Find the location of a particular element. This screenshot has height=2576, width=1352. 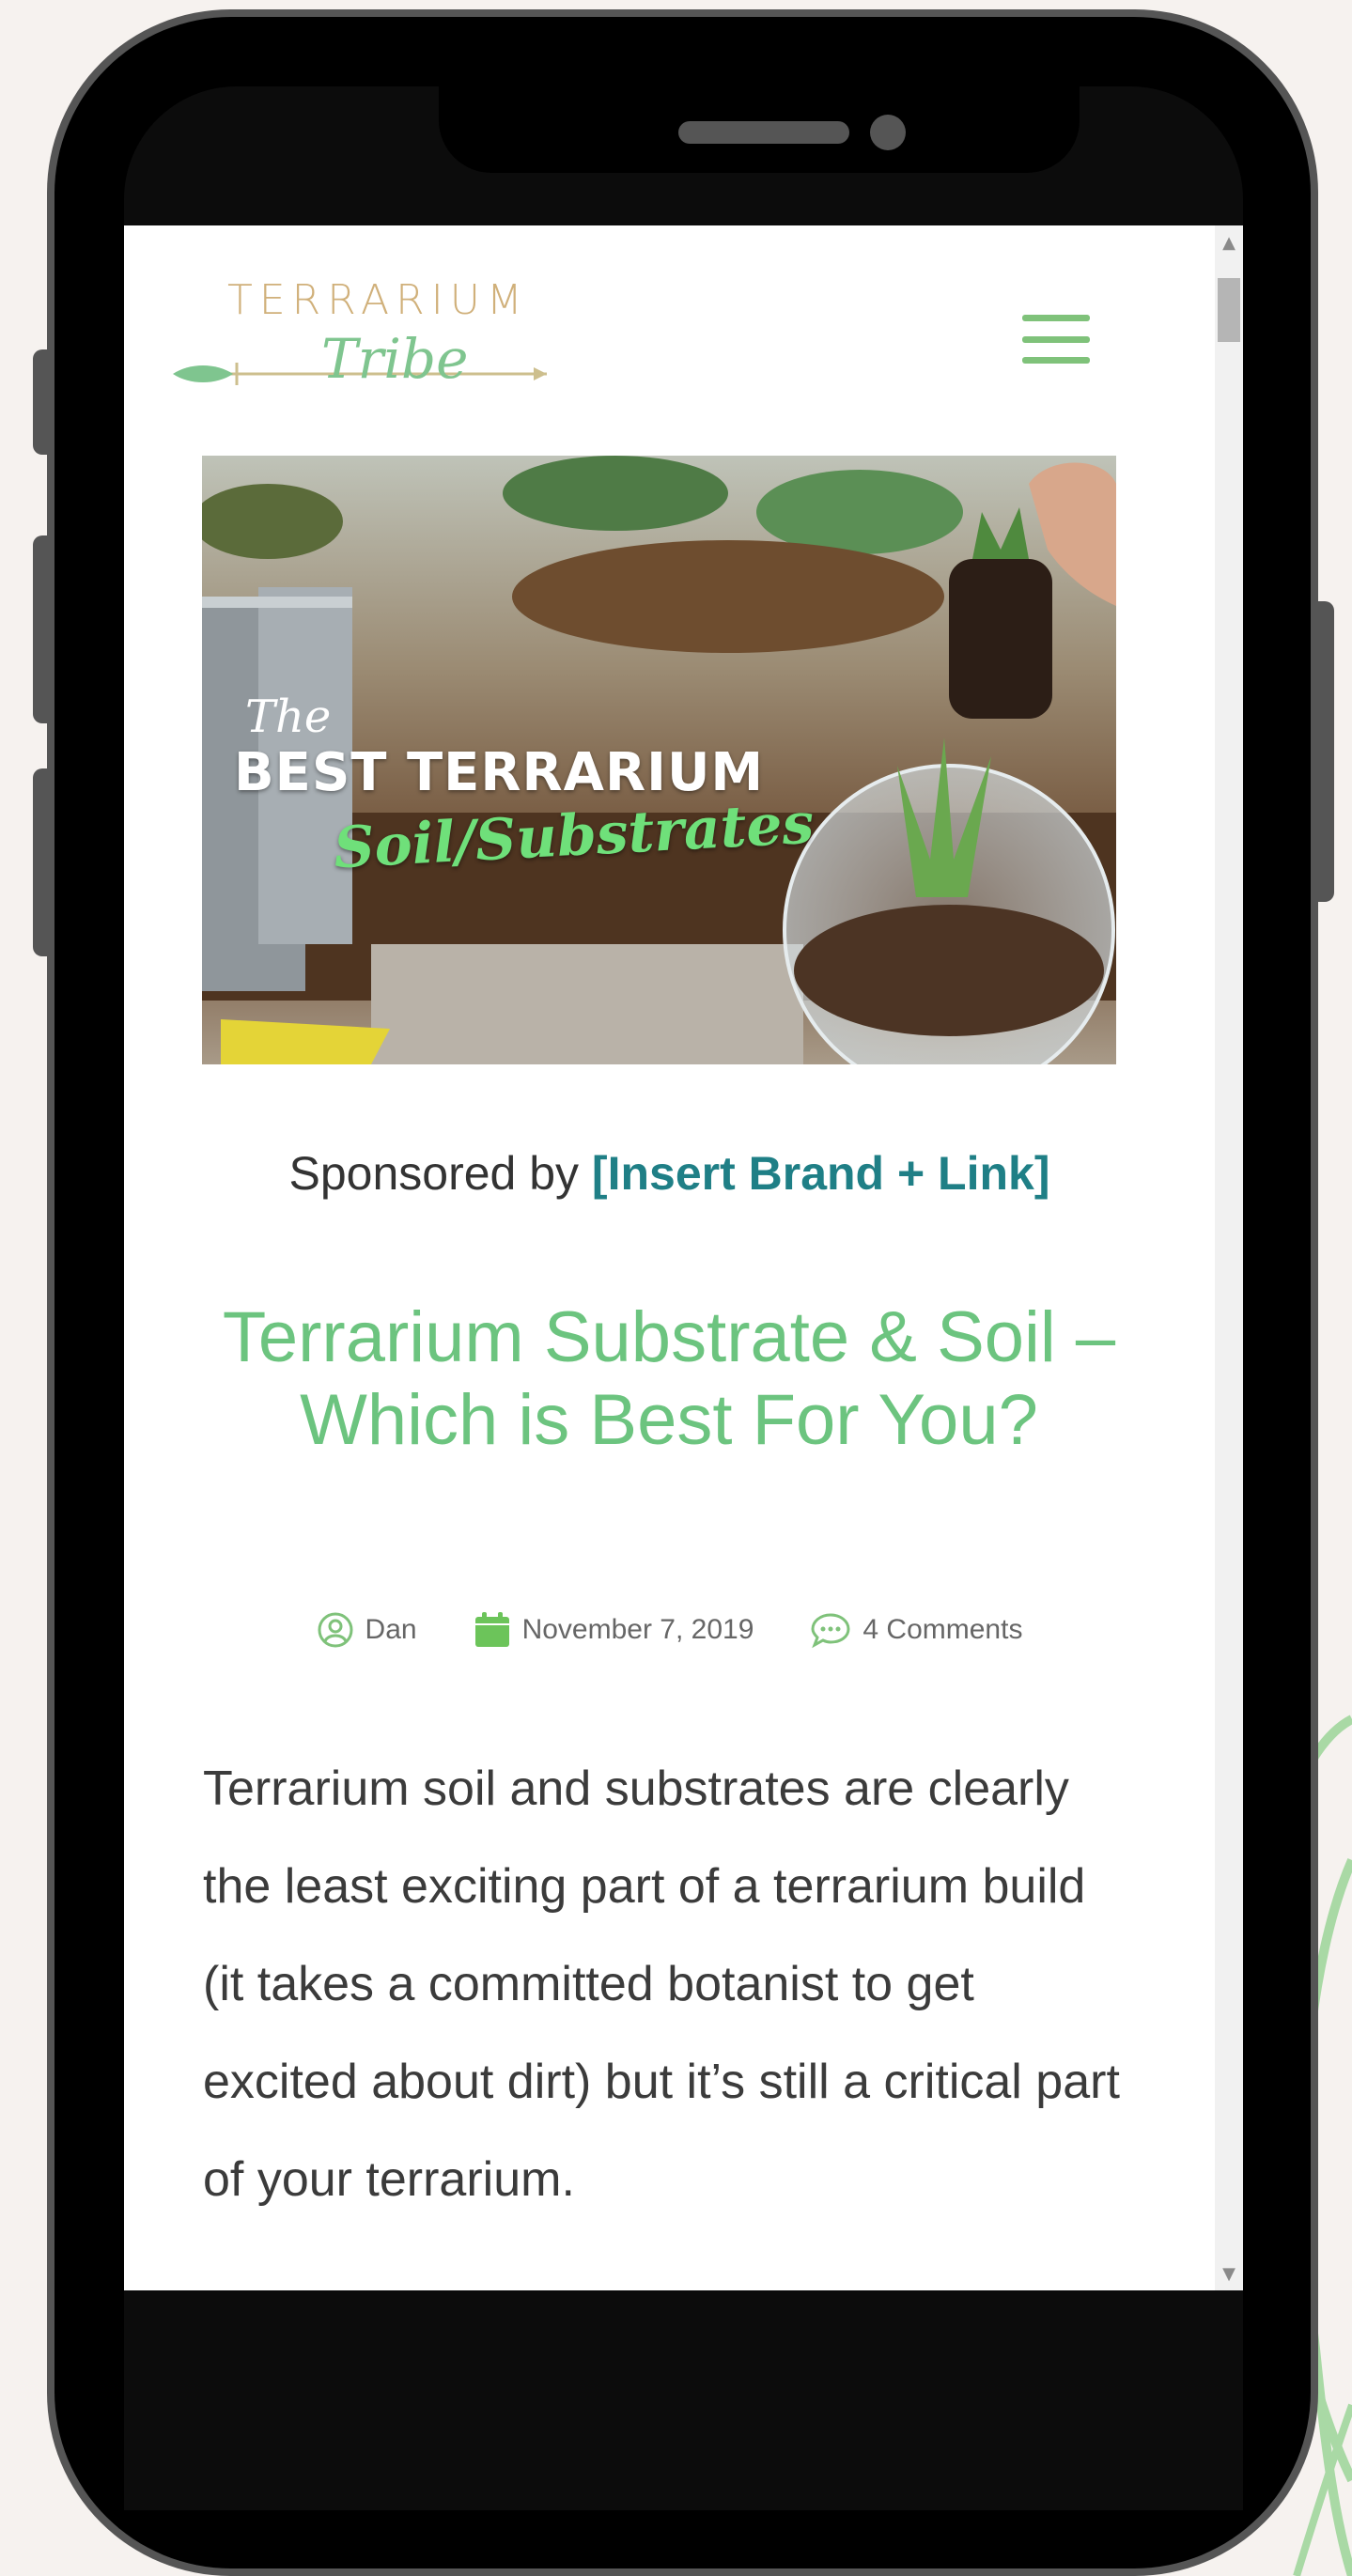

sponsored-prefix: Sponsored by is located at coordinates (440, 1174).